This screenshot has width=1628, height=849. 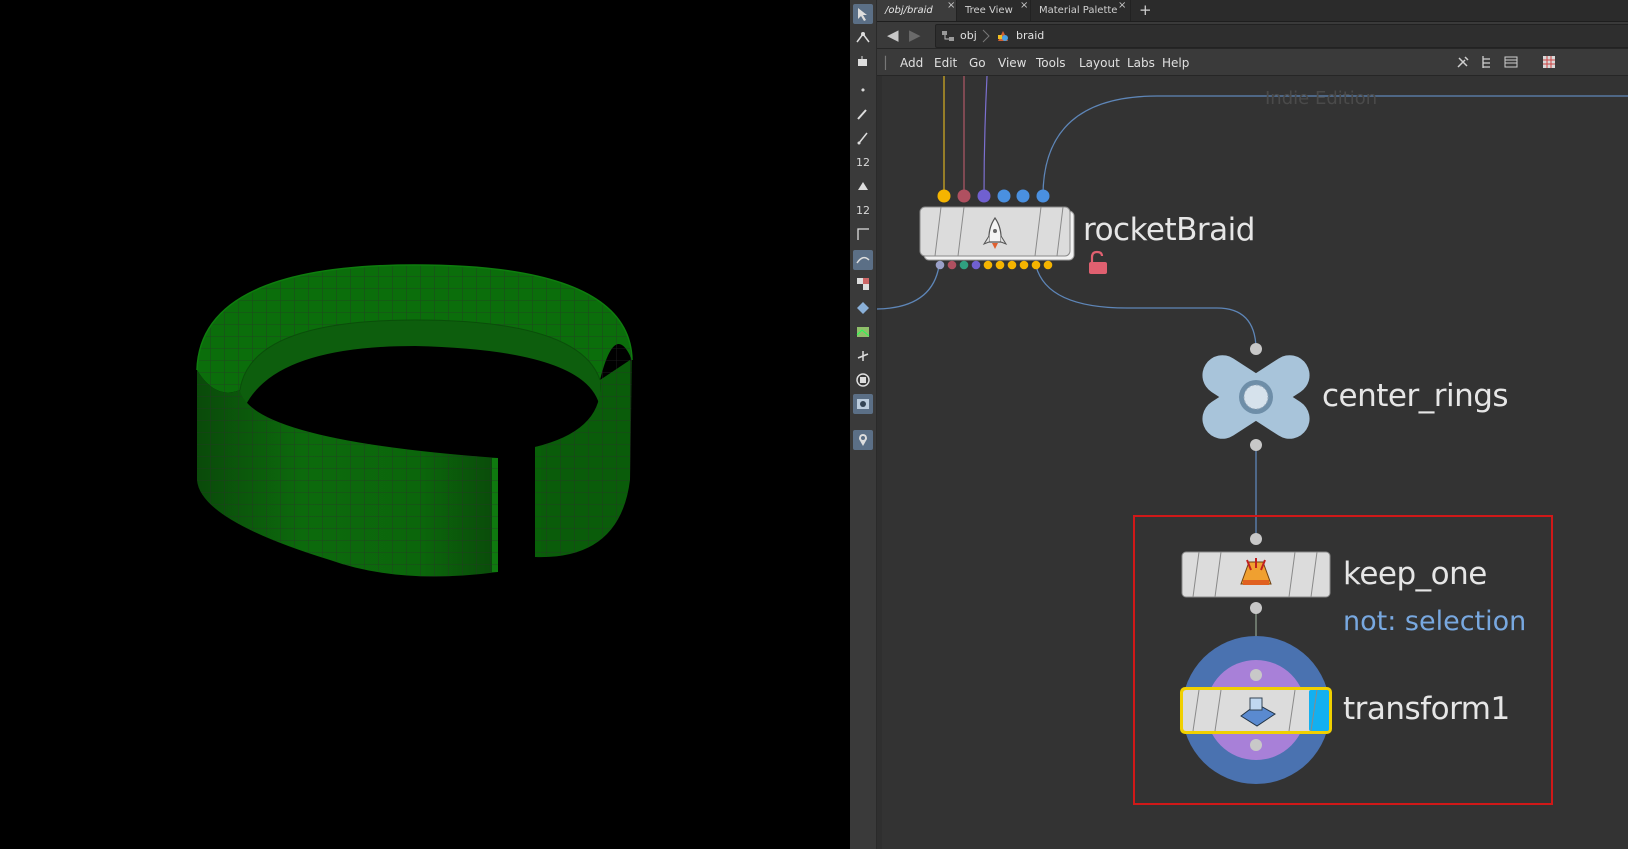 What do you see at coordinates (1463, 62) in the screenshot?
I see `wrench-icon` at bounding box center [1463, 62].